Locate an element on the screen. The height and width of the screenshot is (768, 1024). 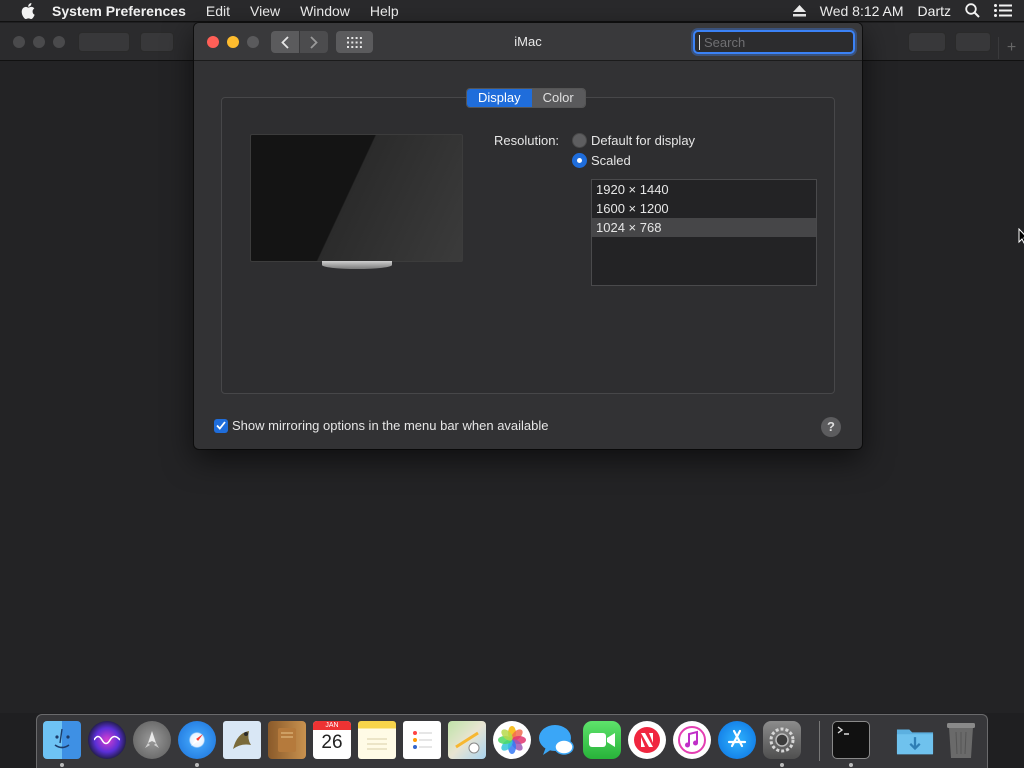
siri-icon is located at coordinates (107, 740).